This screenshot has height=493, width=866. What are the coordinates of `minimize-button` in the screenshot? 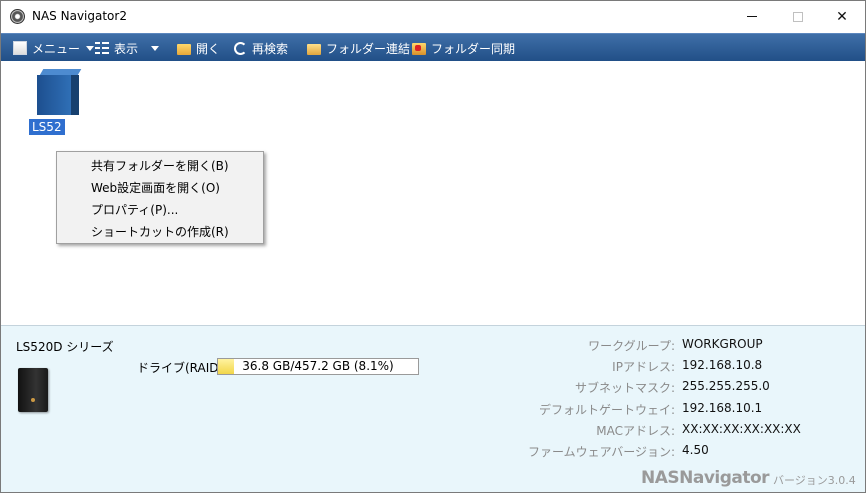 It's located at (752, 16).